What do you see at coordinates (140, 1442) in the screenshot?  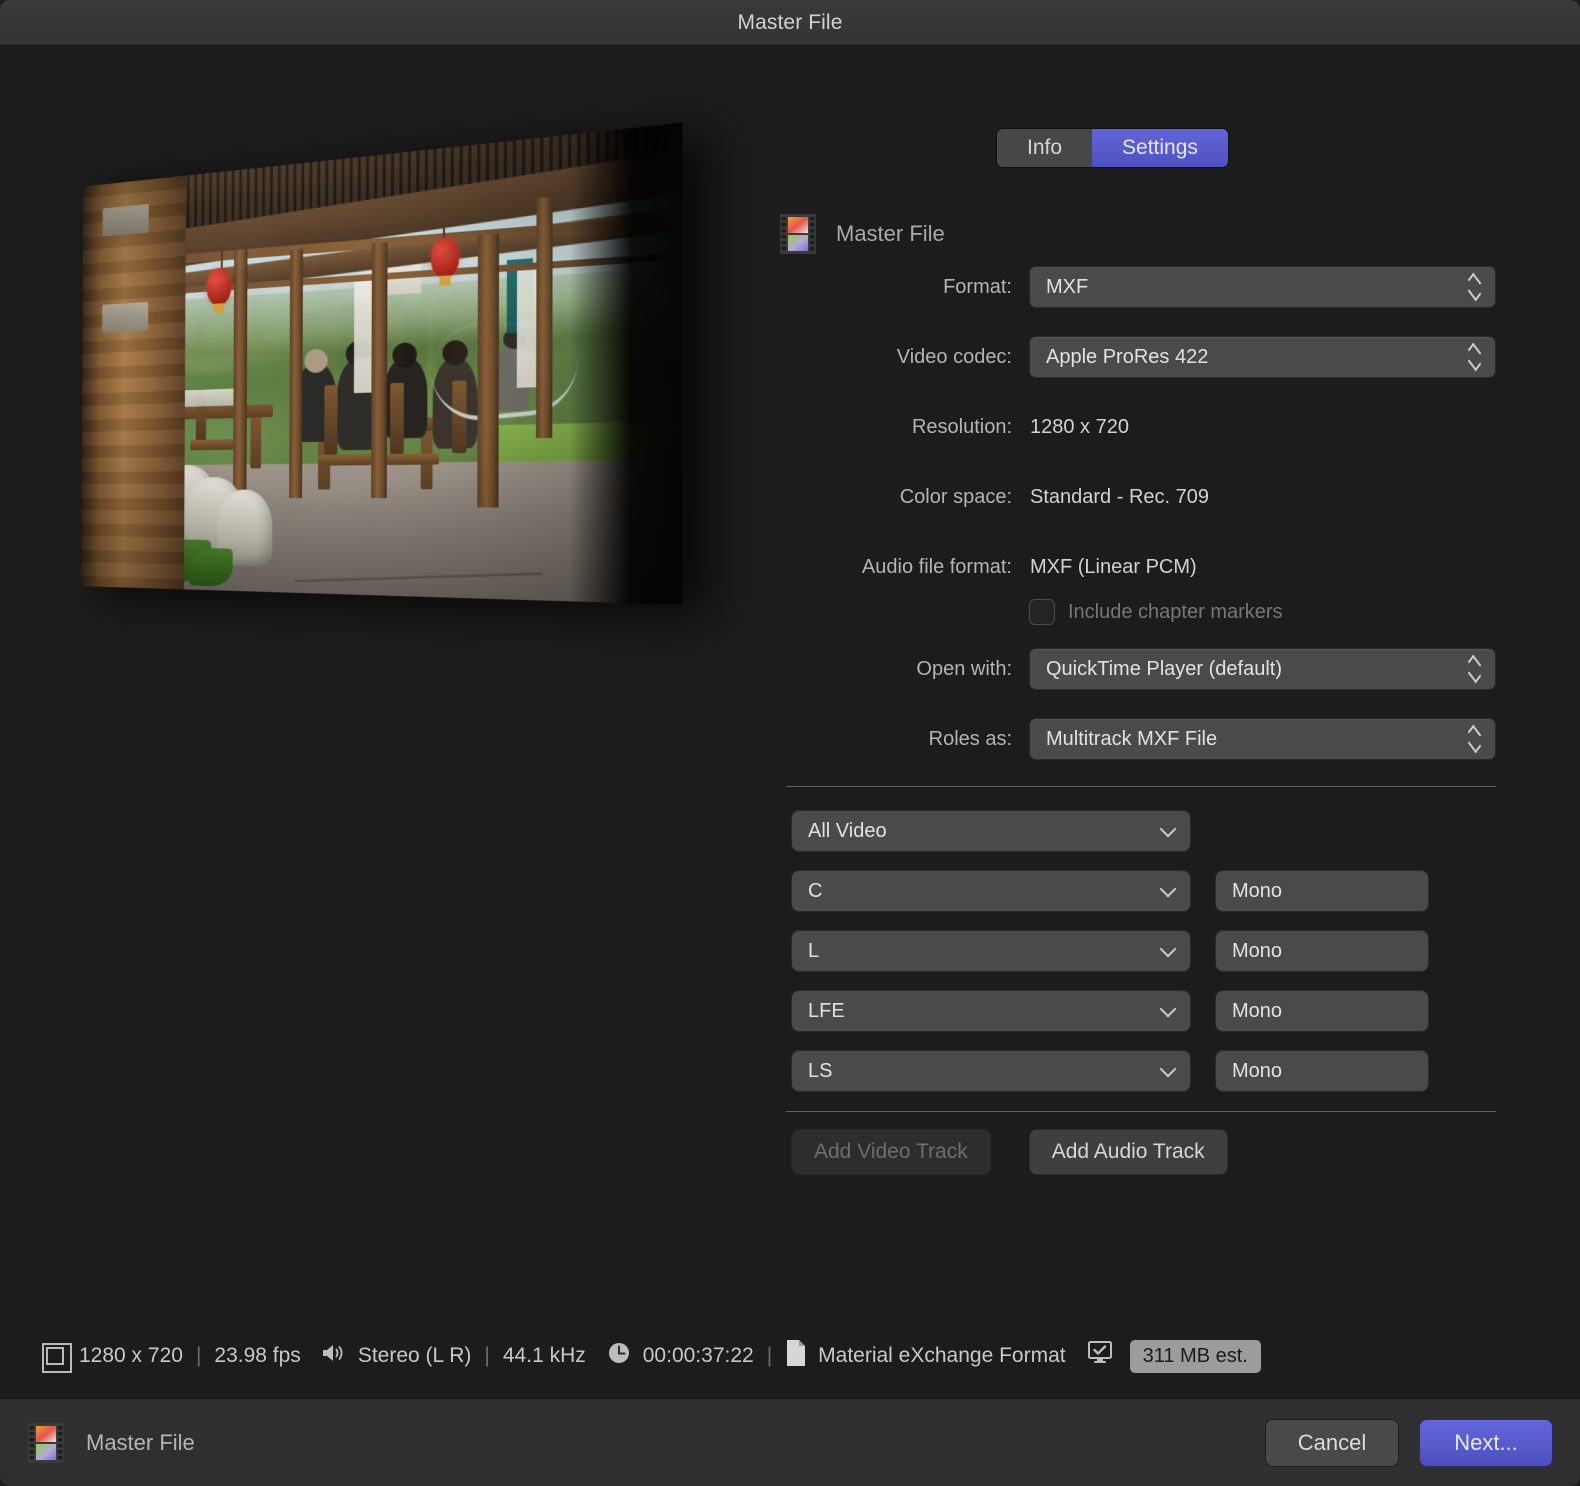 I see `bottom-bar-title: Master File` at bounding box center [140, 1442].